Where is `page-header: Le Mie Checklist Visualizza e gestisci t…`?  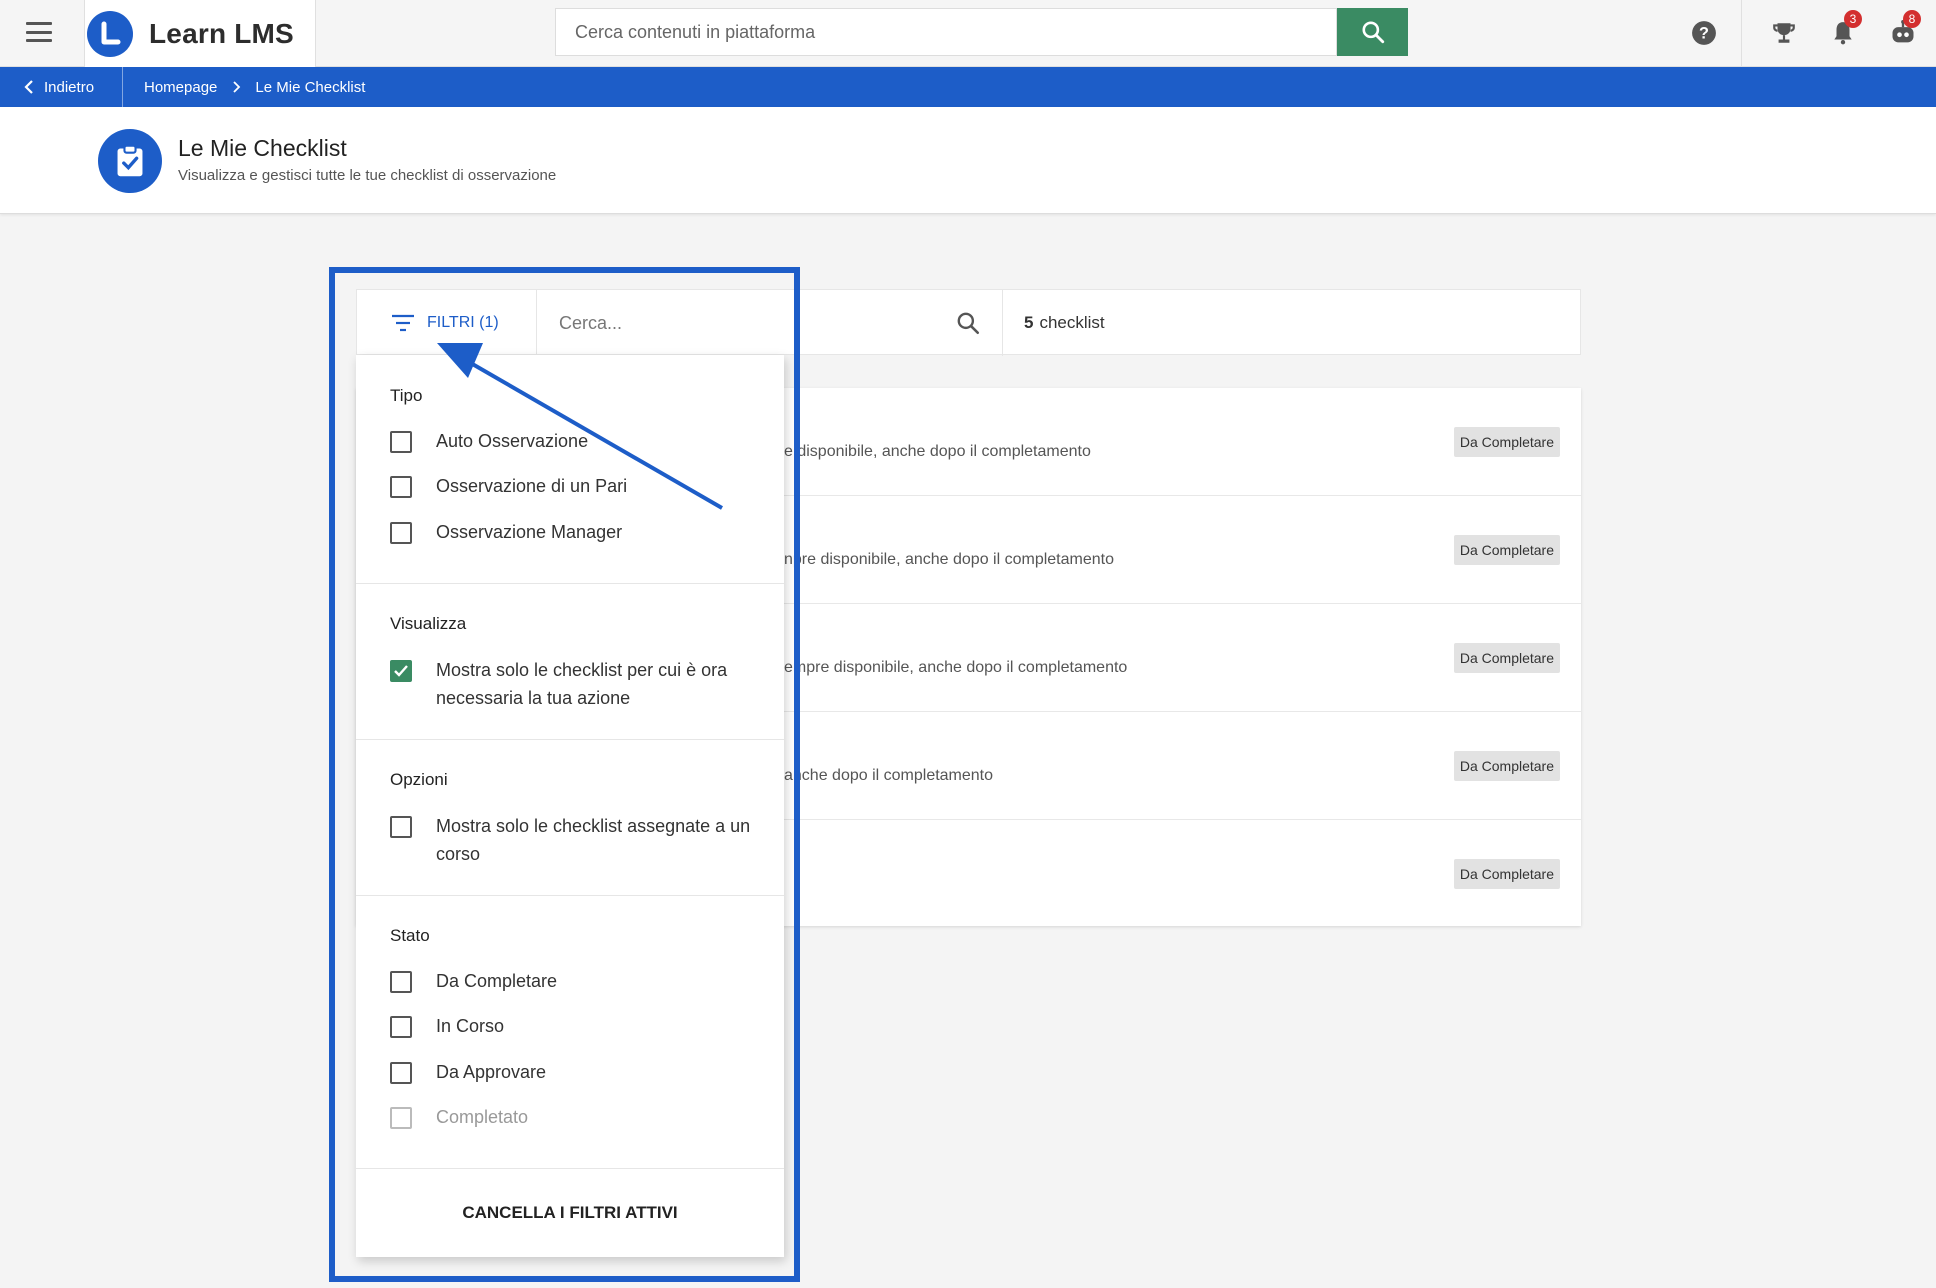 page-header: Le Mie Checklist Visualizza e gestisci t… is located at coordinates (968, 160).